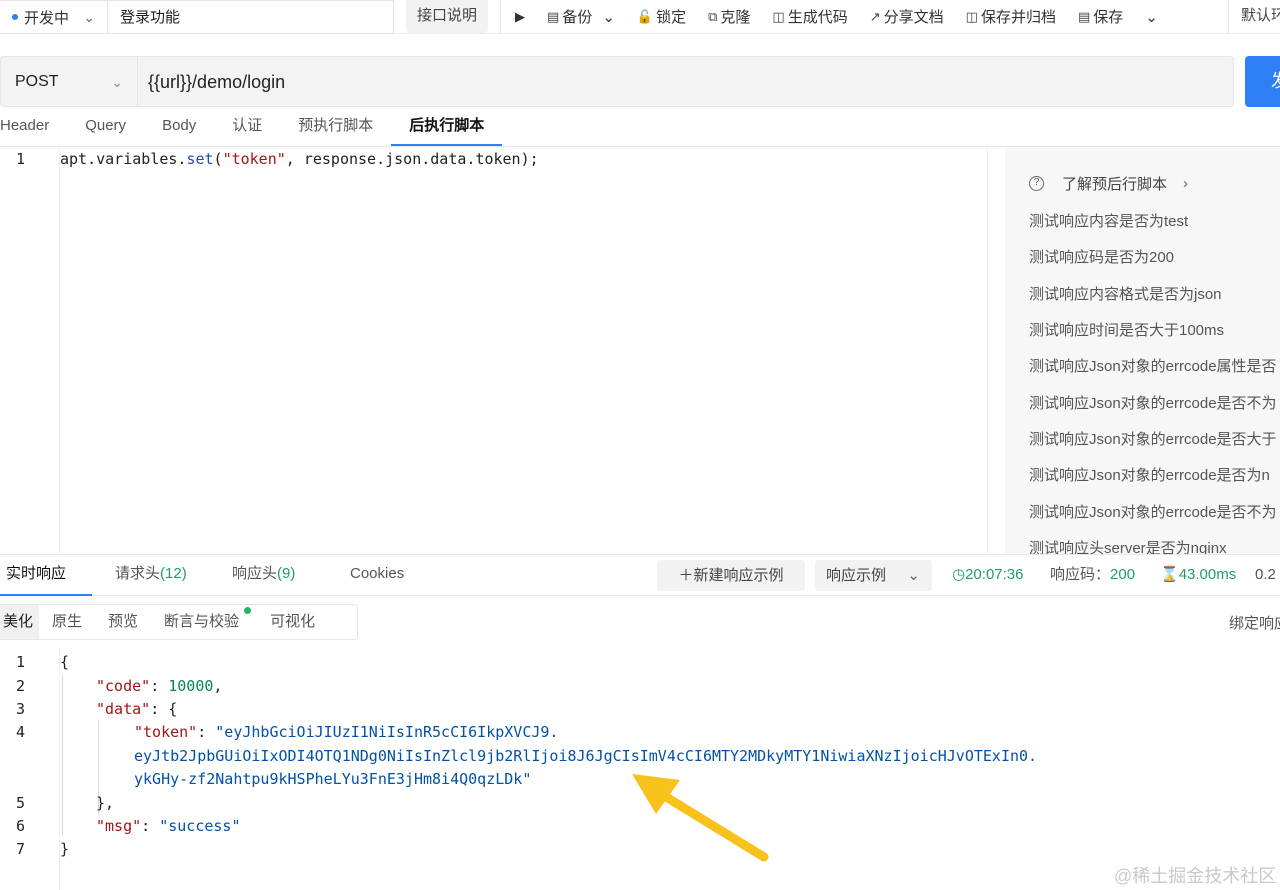  I want to click on backup-dropdown: ⌄, so click(608, 17).